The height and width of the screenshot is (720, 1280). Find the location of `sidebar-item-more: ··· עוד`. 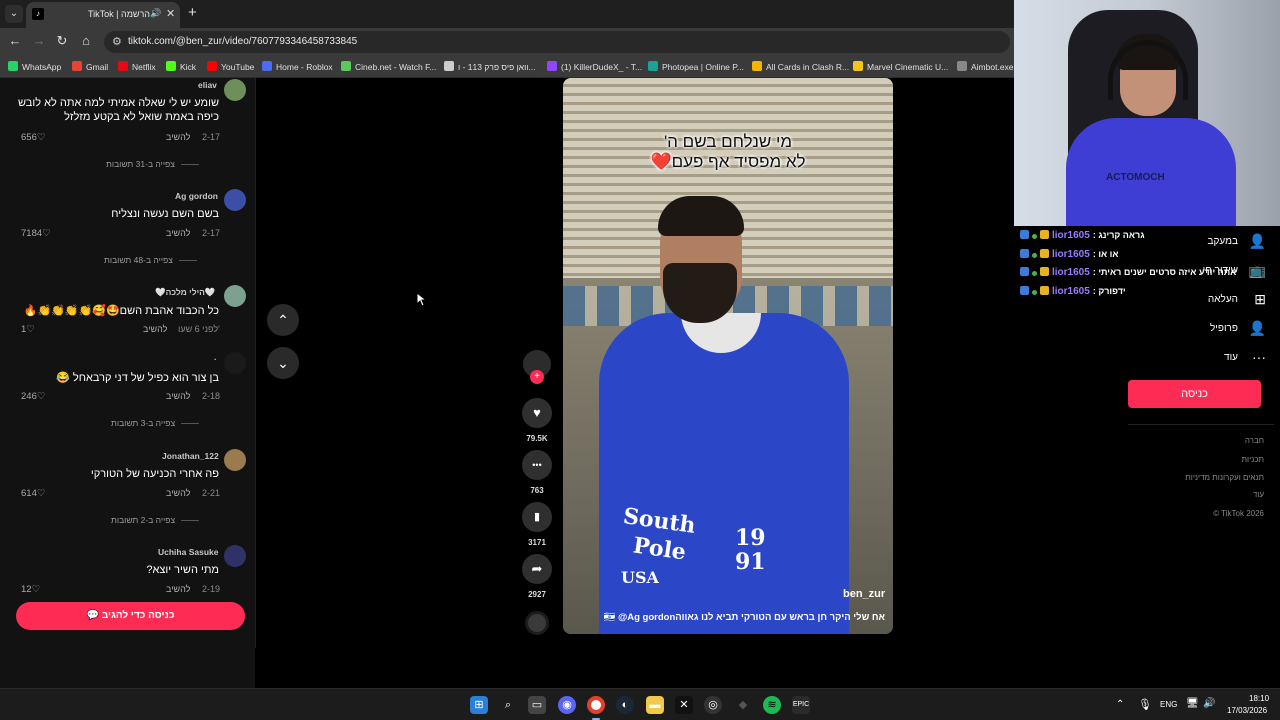

sidebar-item-more: ··· עוד is located at coordinates (1204, 358).